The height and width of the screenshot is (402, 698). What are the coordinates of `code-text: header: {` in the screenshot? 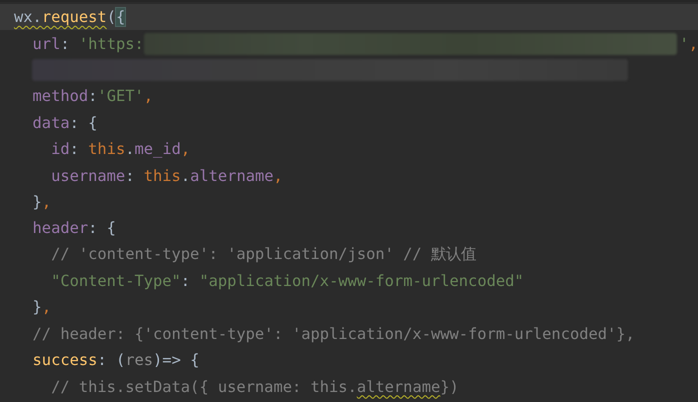 It's located at (74, 228).